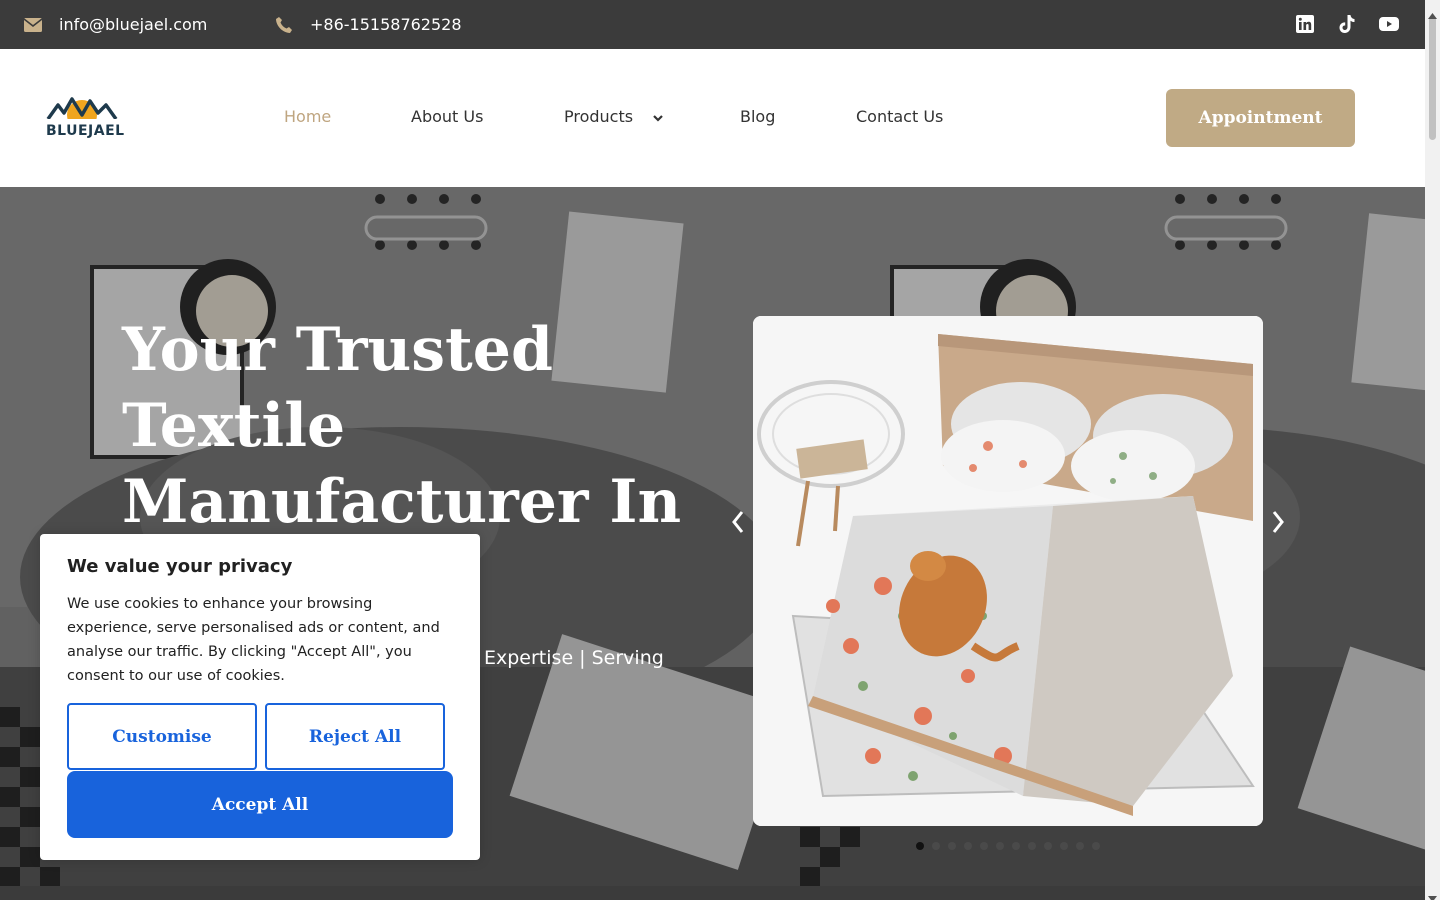 This screenshot has width=1440, height=900. Describe the element at coordinates (757, 116) in the screenshot. I see `nav-blog: Blog` at that location.